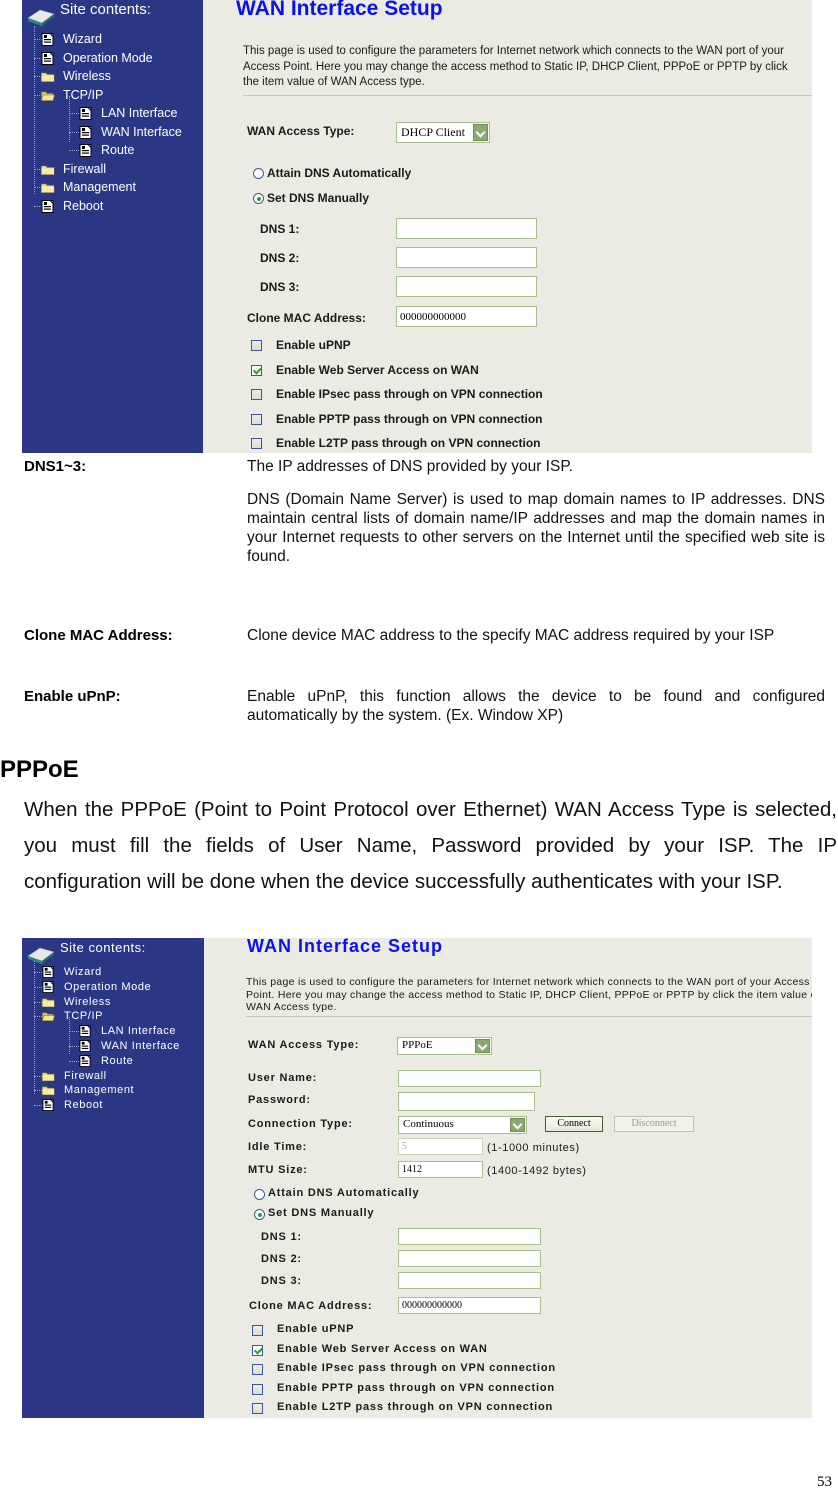 The height and width of the screenshot is (1495, 838). Describe the element at coordinates (87, 76) in the screenshot. I see `nav-item-label: Wireless` at that location.